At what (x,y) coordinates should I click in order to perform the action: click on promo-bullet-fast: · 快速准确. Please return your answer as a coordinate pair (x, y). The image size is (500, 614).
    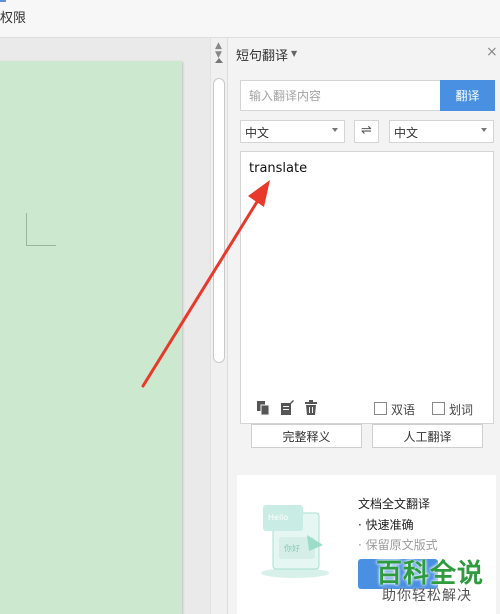
    Looking at the image, I should click on (386, 525).